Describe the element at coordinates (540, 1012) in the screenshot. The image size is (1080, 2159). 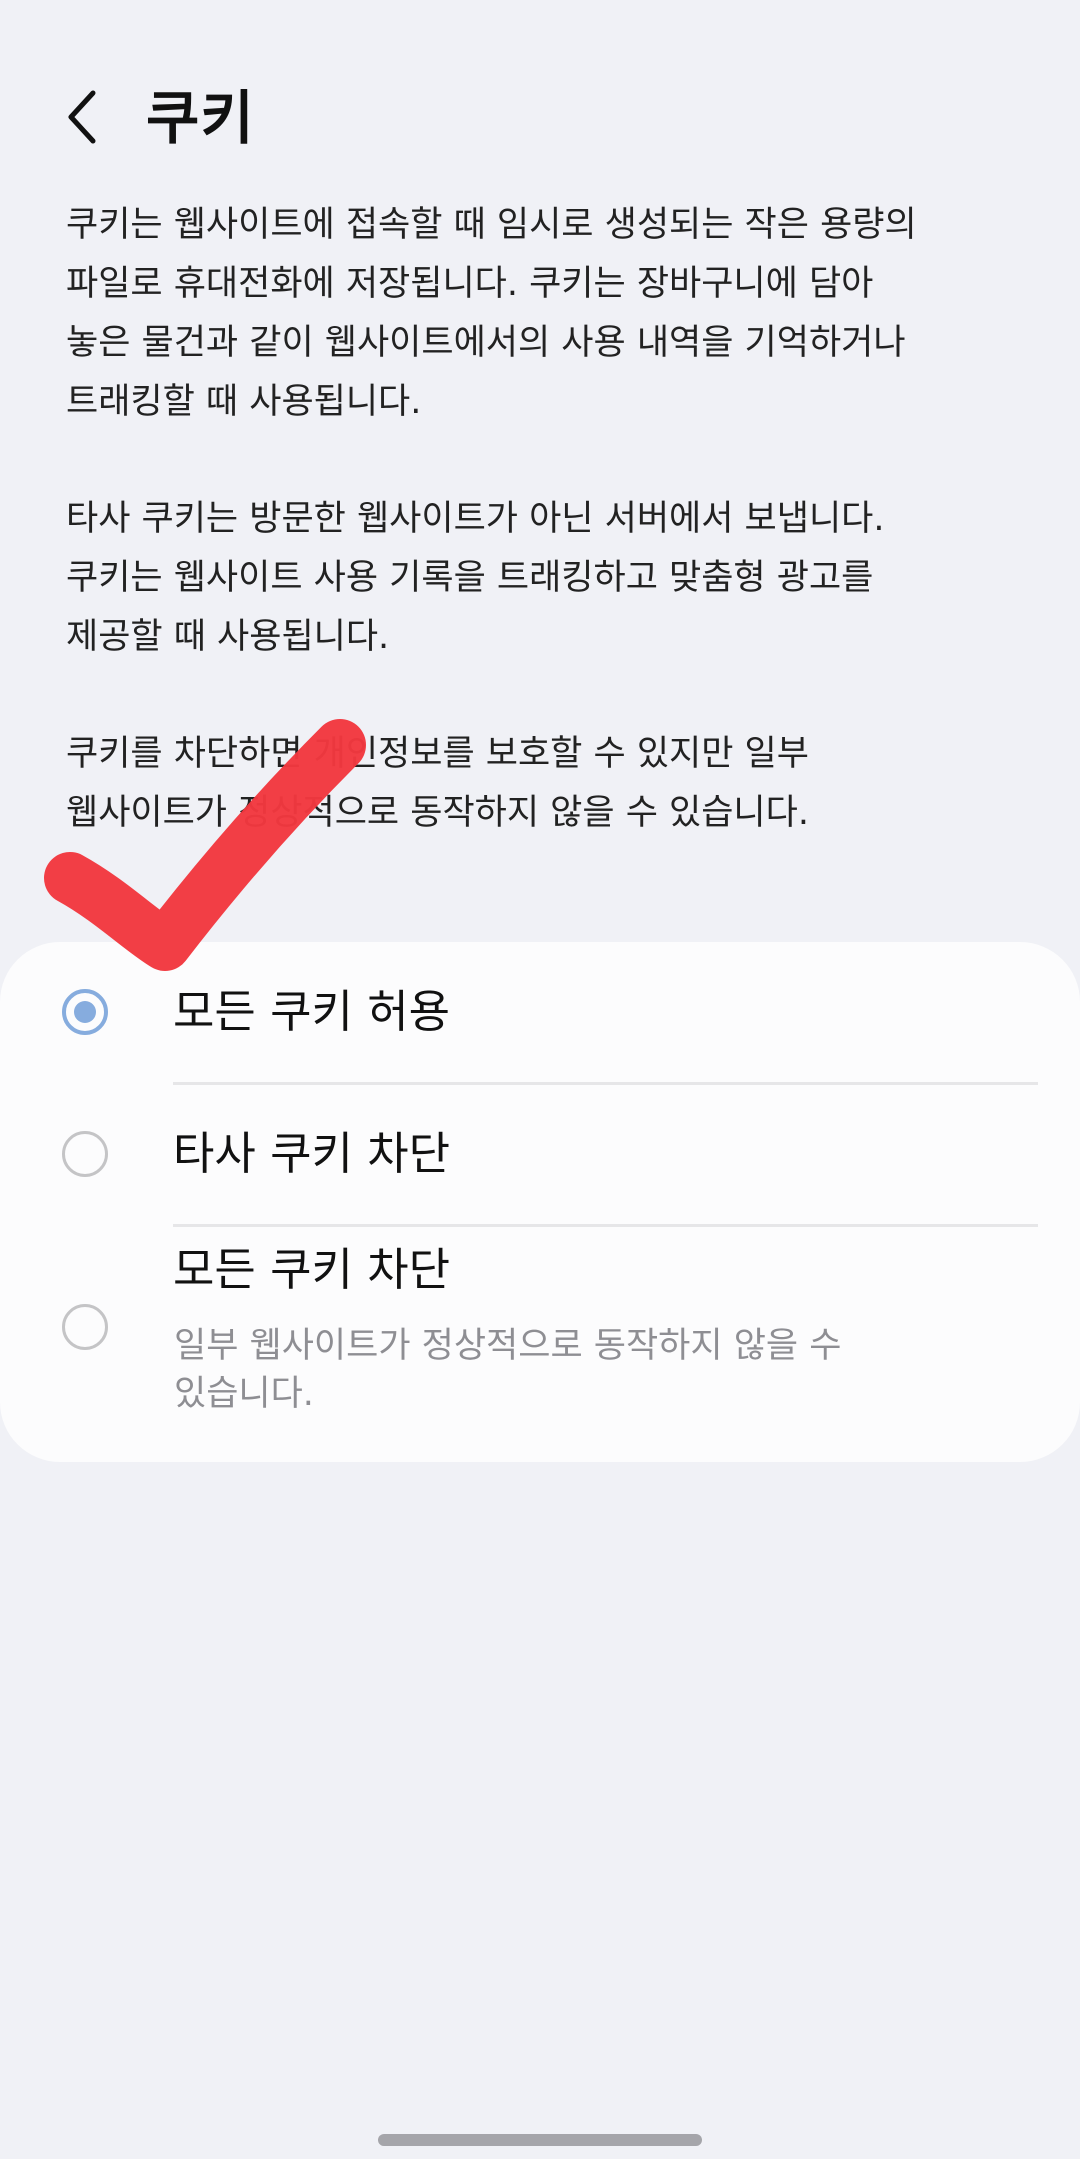
I see `option-allow-all-cookies: 모든 쿠키 허용` at that location.